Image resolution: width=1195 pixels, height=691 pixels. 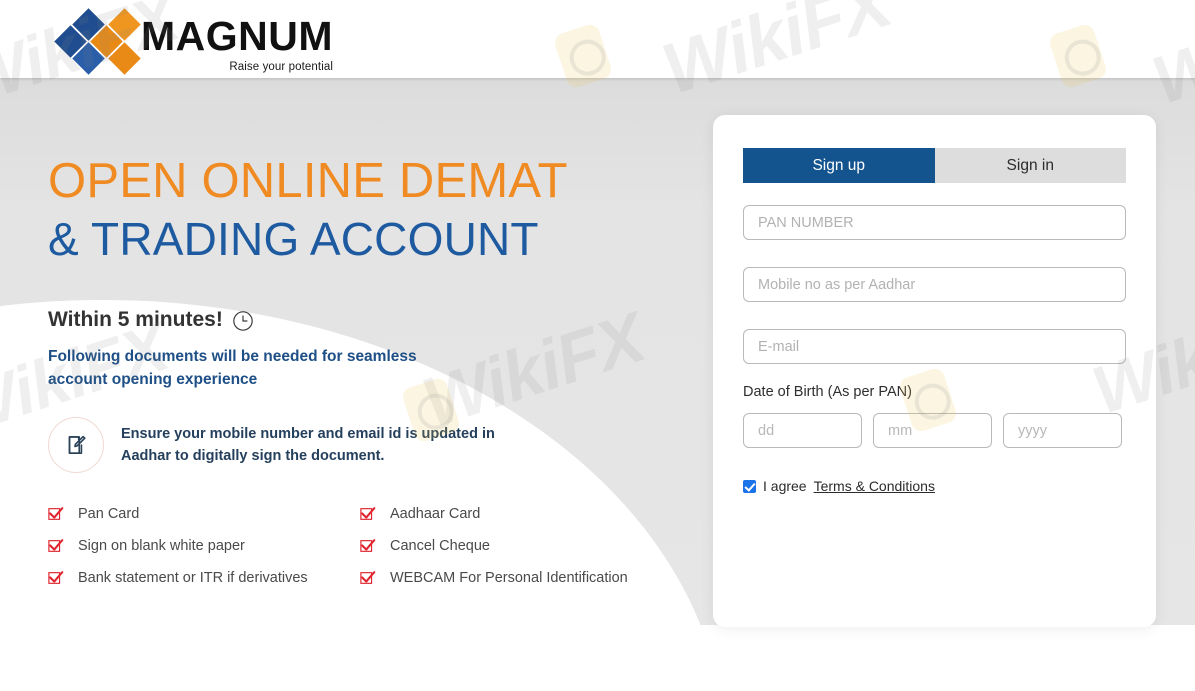 What do you see at coordinates (76, 445) in the screenshot?
I see `edit-document-icon` at bounding box center [76, 445].